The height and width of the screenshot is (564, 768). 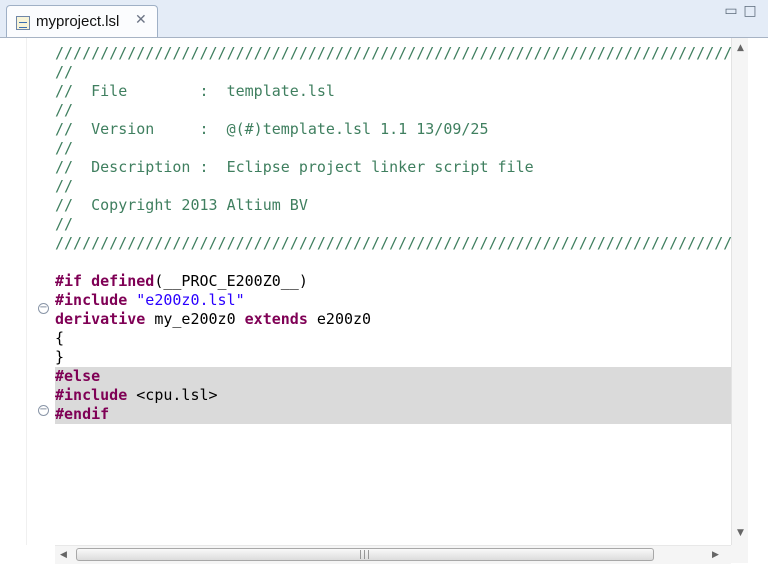 What do you see at coordinates (393, 414) in the screenshot?
I see `code-line-endif: #endif` at bounding box center [393, 414].